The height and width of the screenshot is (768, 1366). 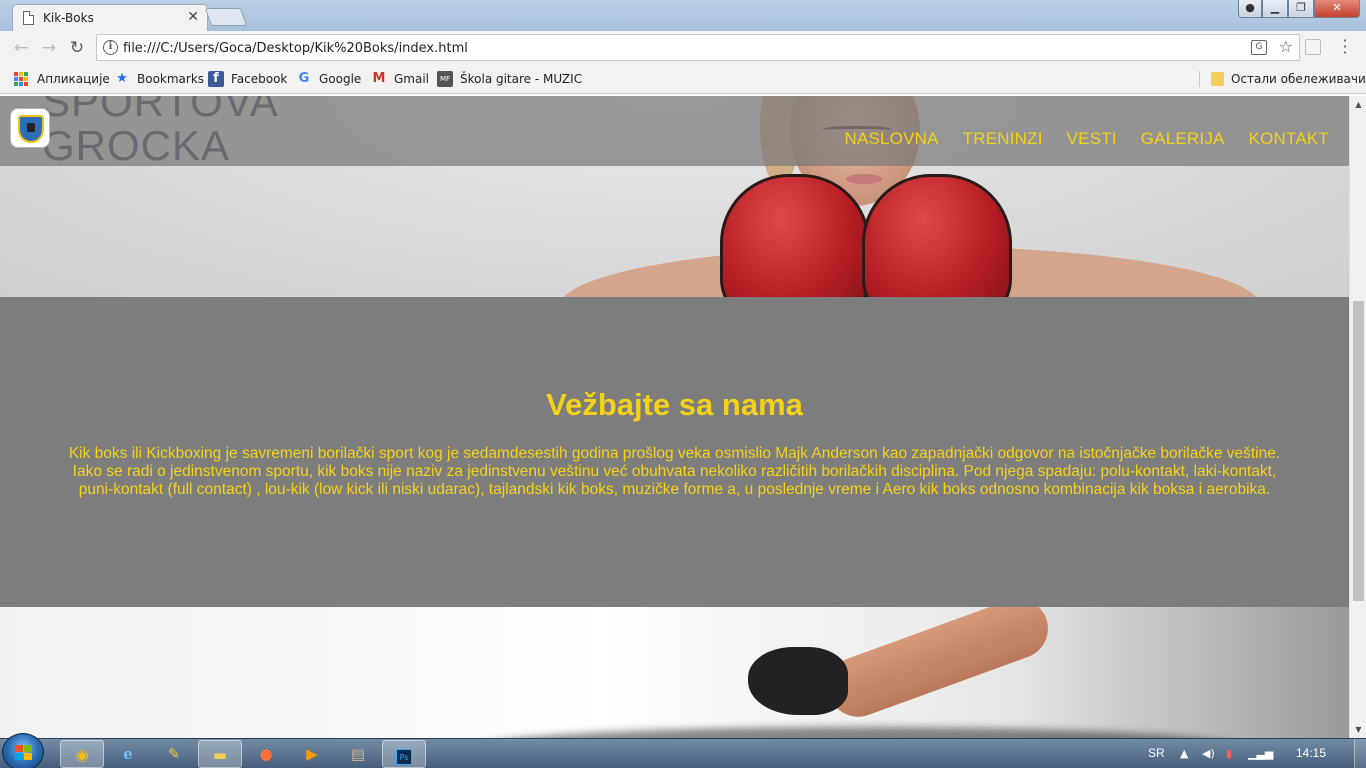 I want to click on bookmarks-divider, so click(x=1199, y=79).